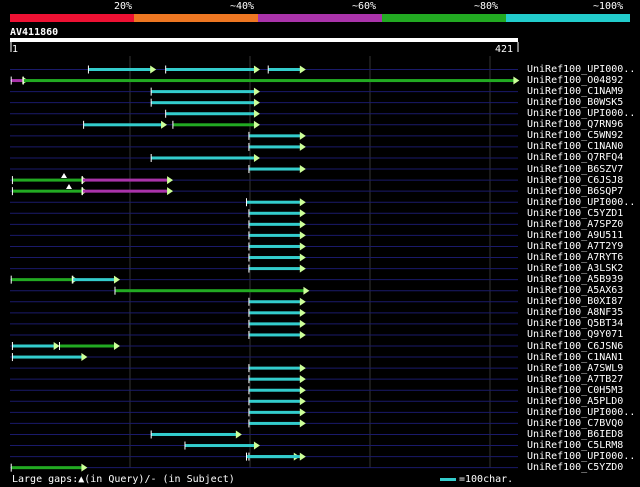 This screenshot has width=640, height=487. I want to click on hit-label: UniRef100_B6IED8, so click(575, 434).